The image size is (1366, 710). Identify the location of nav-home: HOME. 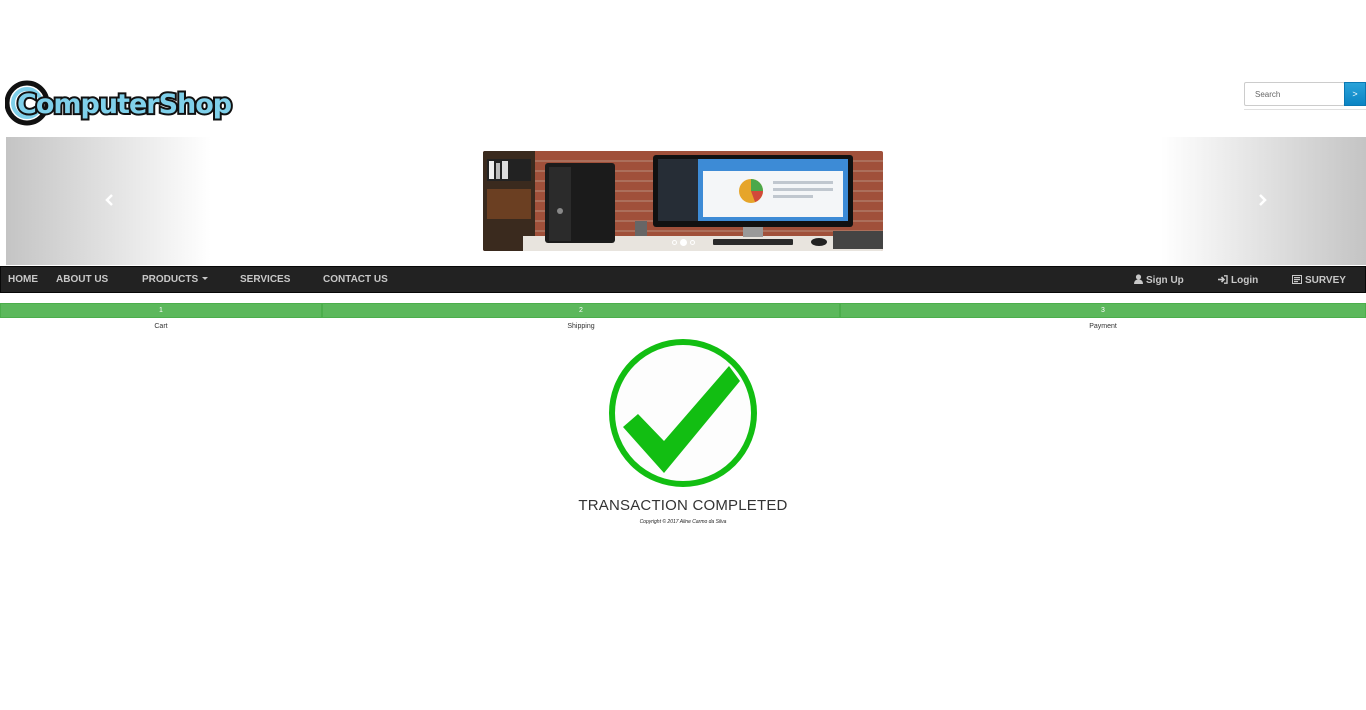
(23, 279).